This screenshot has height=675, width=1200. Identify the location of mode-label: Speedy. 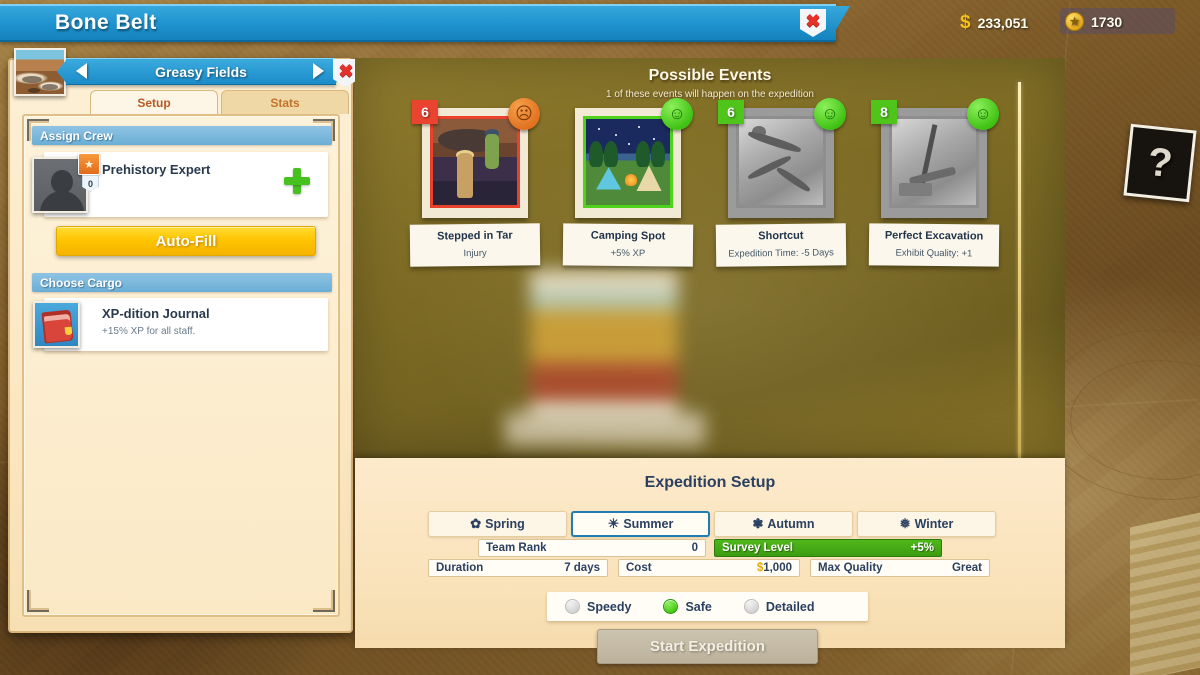
(609, 606).